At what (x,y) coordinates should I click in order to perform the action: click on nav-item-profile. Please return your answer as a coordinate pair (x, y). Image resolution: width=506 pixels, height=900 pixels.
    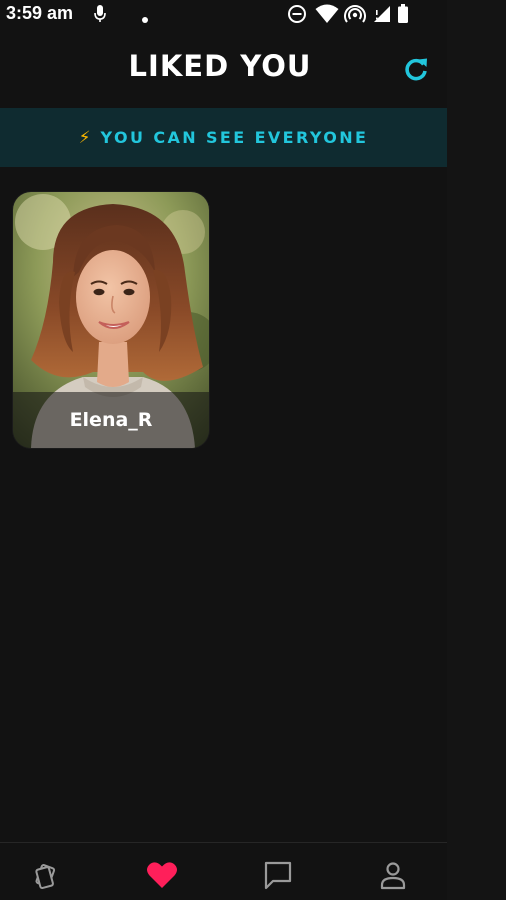
    Looking at the image, I should click on (393, 879).